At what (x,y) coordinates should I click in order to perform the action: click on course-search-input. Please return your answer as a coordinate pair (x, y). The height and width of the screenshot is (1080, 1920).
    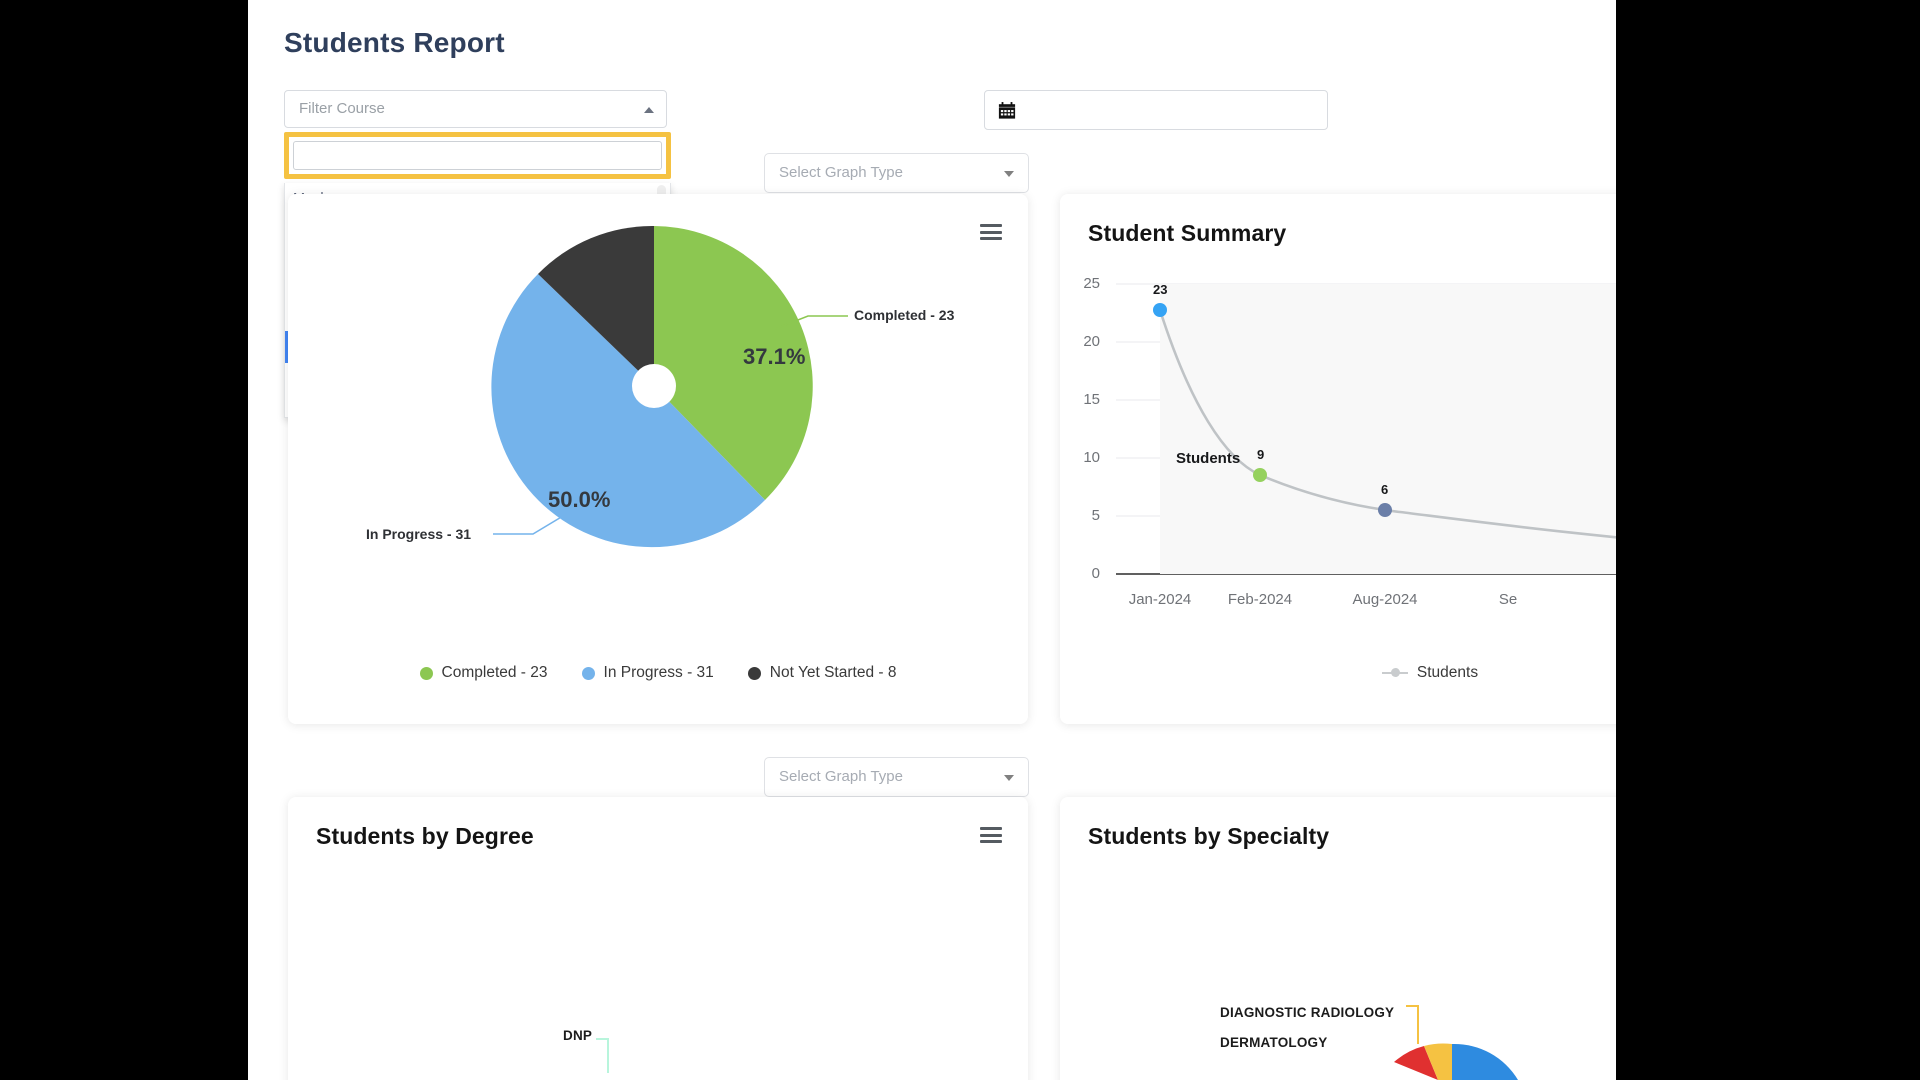
    Looking at the image, I should click on (477, 155).